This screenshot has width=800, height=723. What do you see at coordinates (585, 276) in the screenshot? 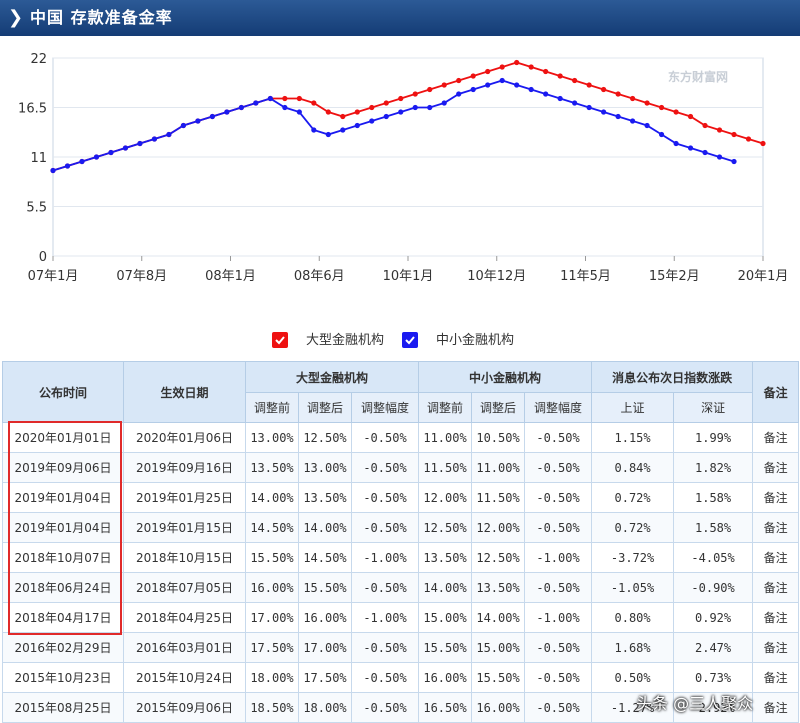
I see `x-tick-label: 11年5月` at bounding box center [585, 276].